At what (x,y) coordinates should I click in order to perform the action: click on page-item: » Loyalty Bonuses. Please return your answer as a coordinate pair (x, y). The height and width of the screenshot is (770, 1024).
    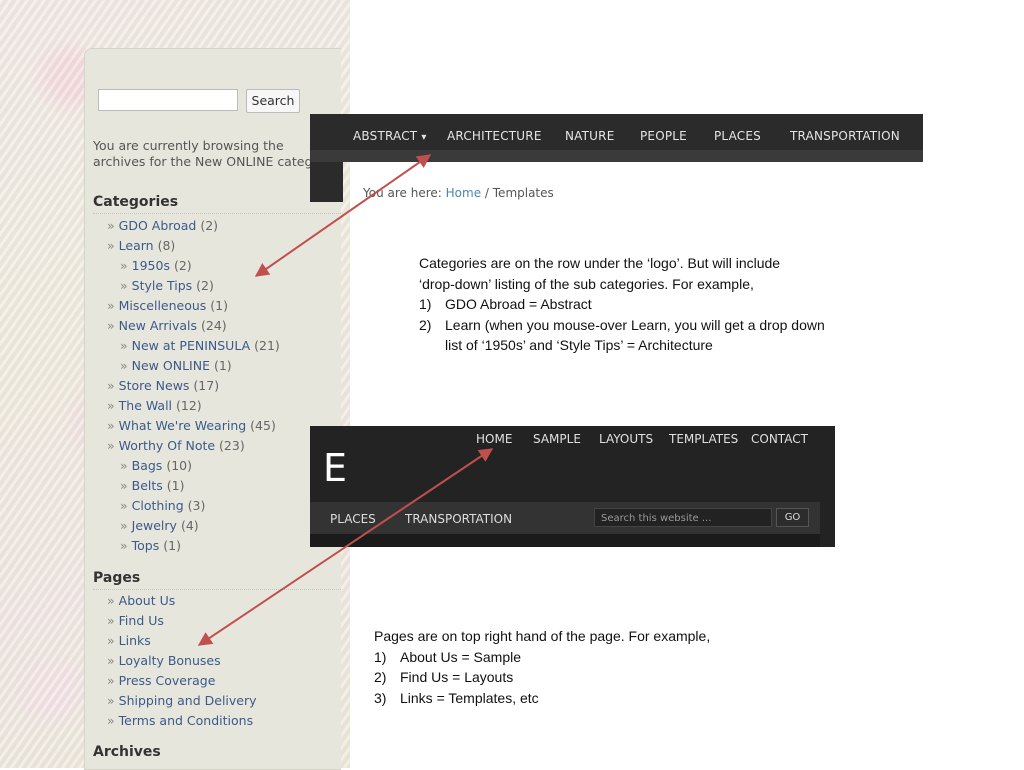
    Looking at the image, I should click on (164, 661).